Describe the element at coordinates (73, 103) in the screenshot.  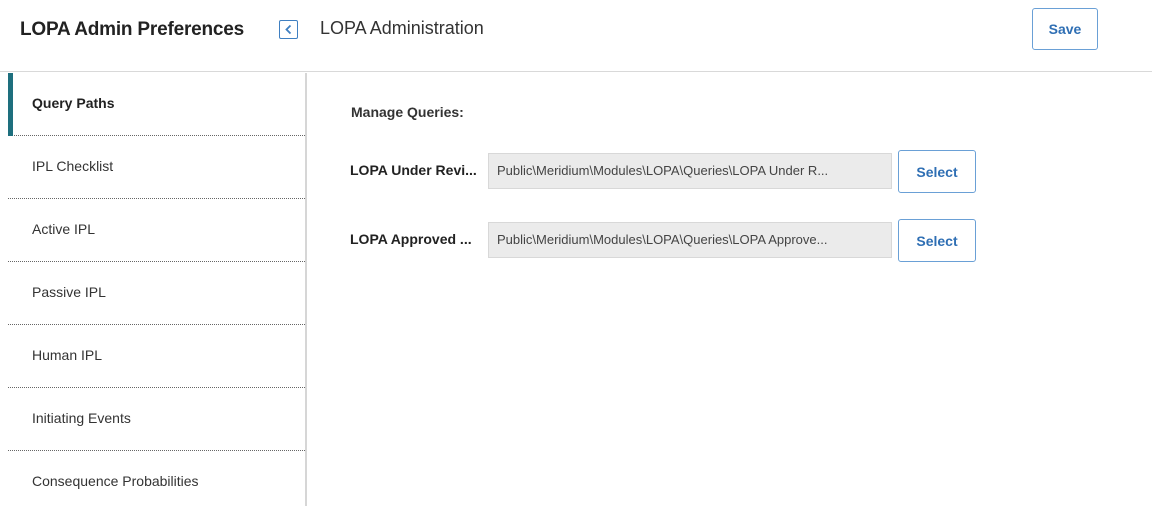
I see `sidebar-item-label: Query Paths` at that location.